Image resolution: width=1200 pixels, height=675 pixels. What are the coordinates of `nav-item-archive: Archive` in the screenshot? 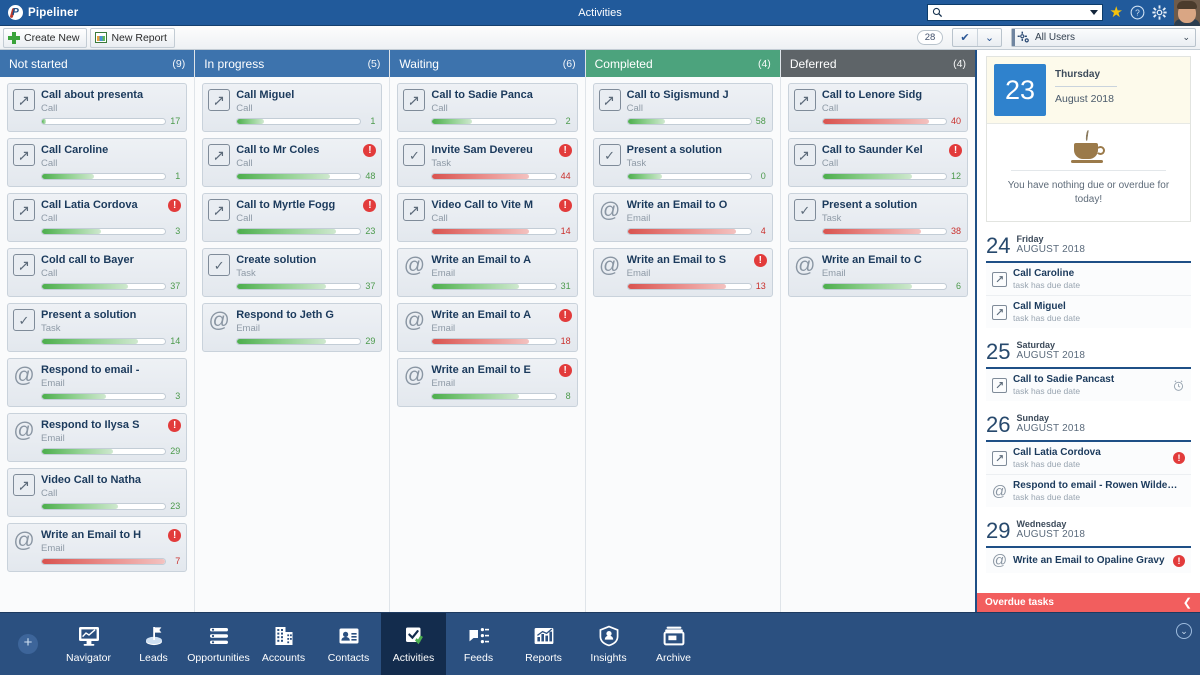 It's located at (673, 644).